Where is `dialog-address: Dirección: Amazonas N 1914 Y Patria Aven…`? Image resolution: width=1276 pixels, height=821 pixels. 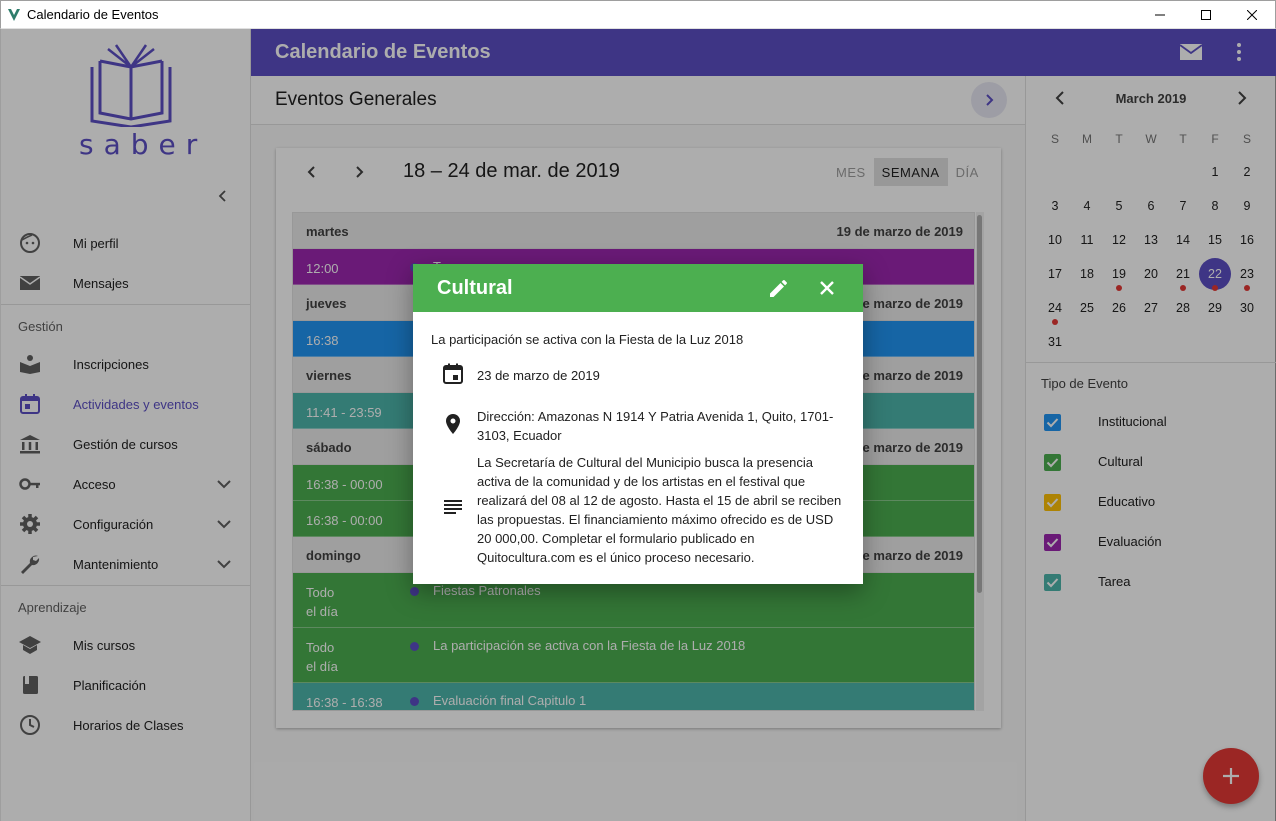
dialog-address: Dirección: Amazonas N 1914 Y Patria Aven… is located at coordinates (655, 426).